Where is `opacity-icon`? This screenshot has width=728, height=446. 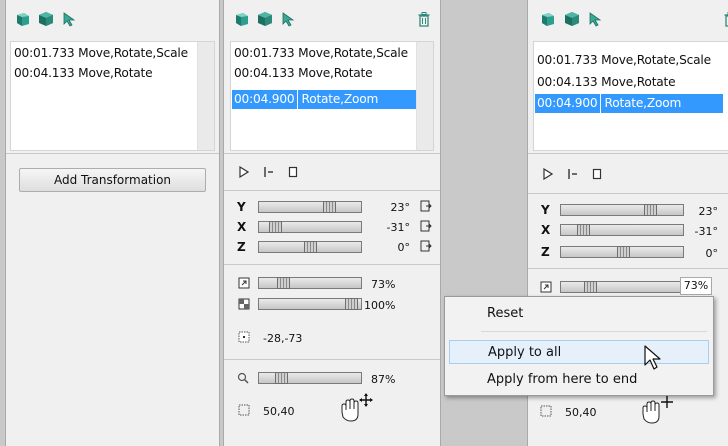
opacity-icon is located at coordinates (244, 304).